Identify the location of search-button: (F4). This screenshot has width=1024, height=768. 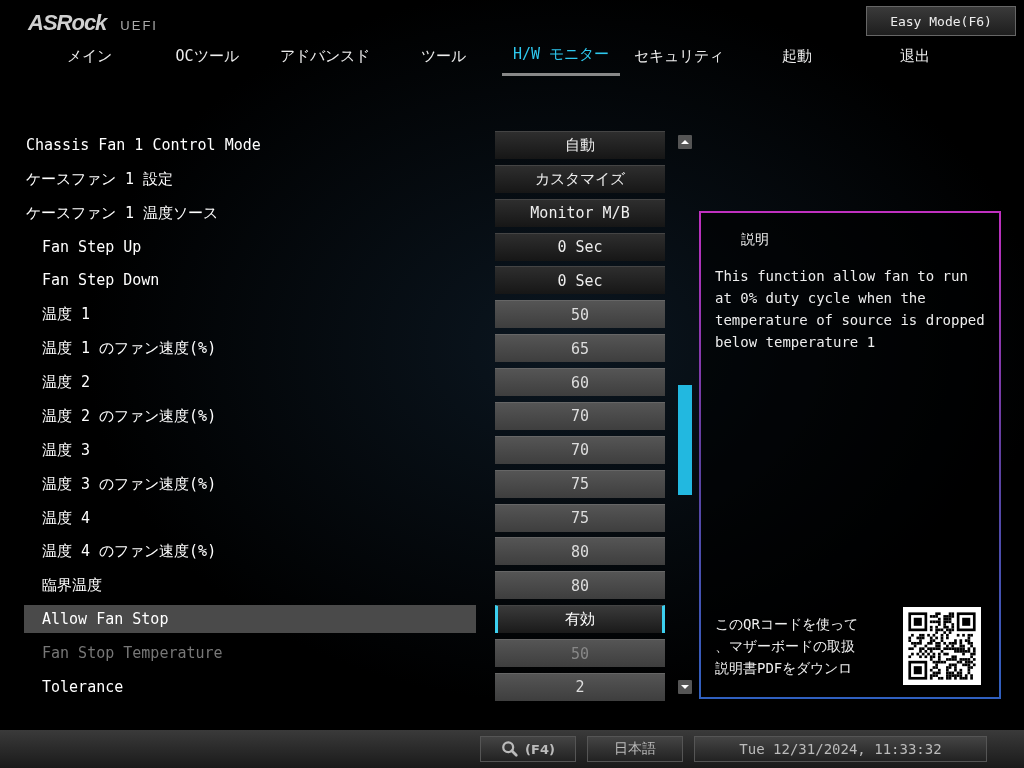
(528, 749).